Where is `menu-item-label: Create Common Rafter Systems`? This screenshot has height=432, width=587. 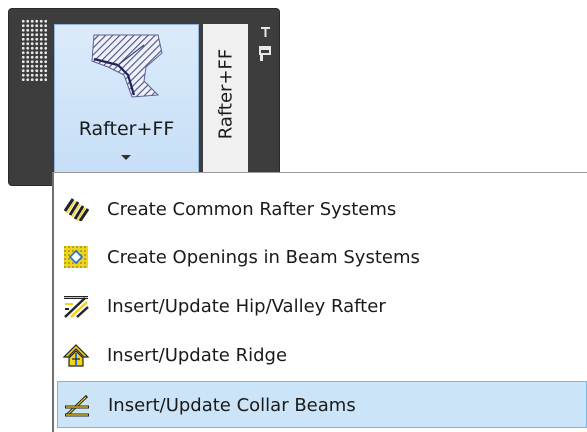
menu-item-label: Create Common Rafter Systems is located at coordinates (252, 209).